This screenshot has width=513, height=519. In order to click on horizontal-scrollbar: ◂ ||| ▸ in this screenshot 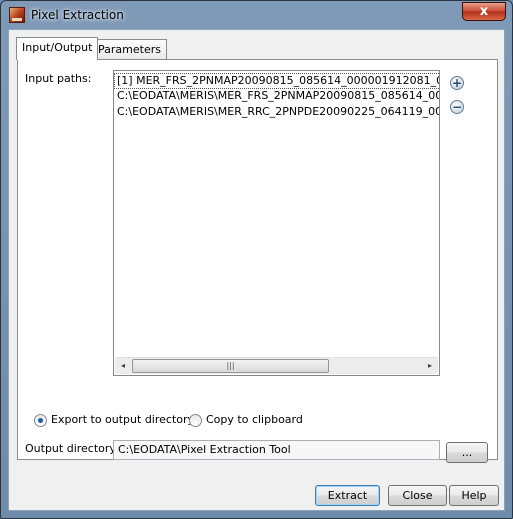, I will do `click(276, 365)`.